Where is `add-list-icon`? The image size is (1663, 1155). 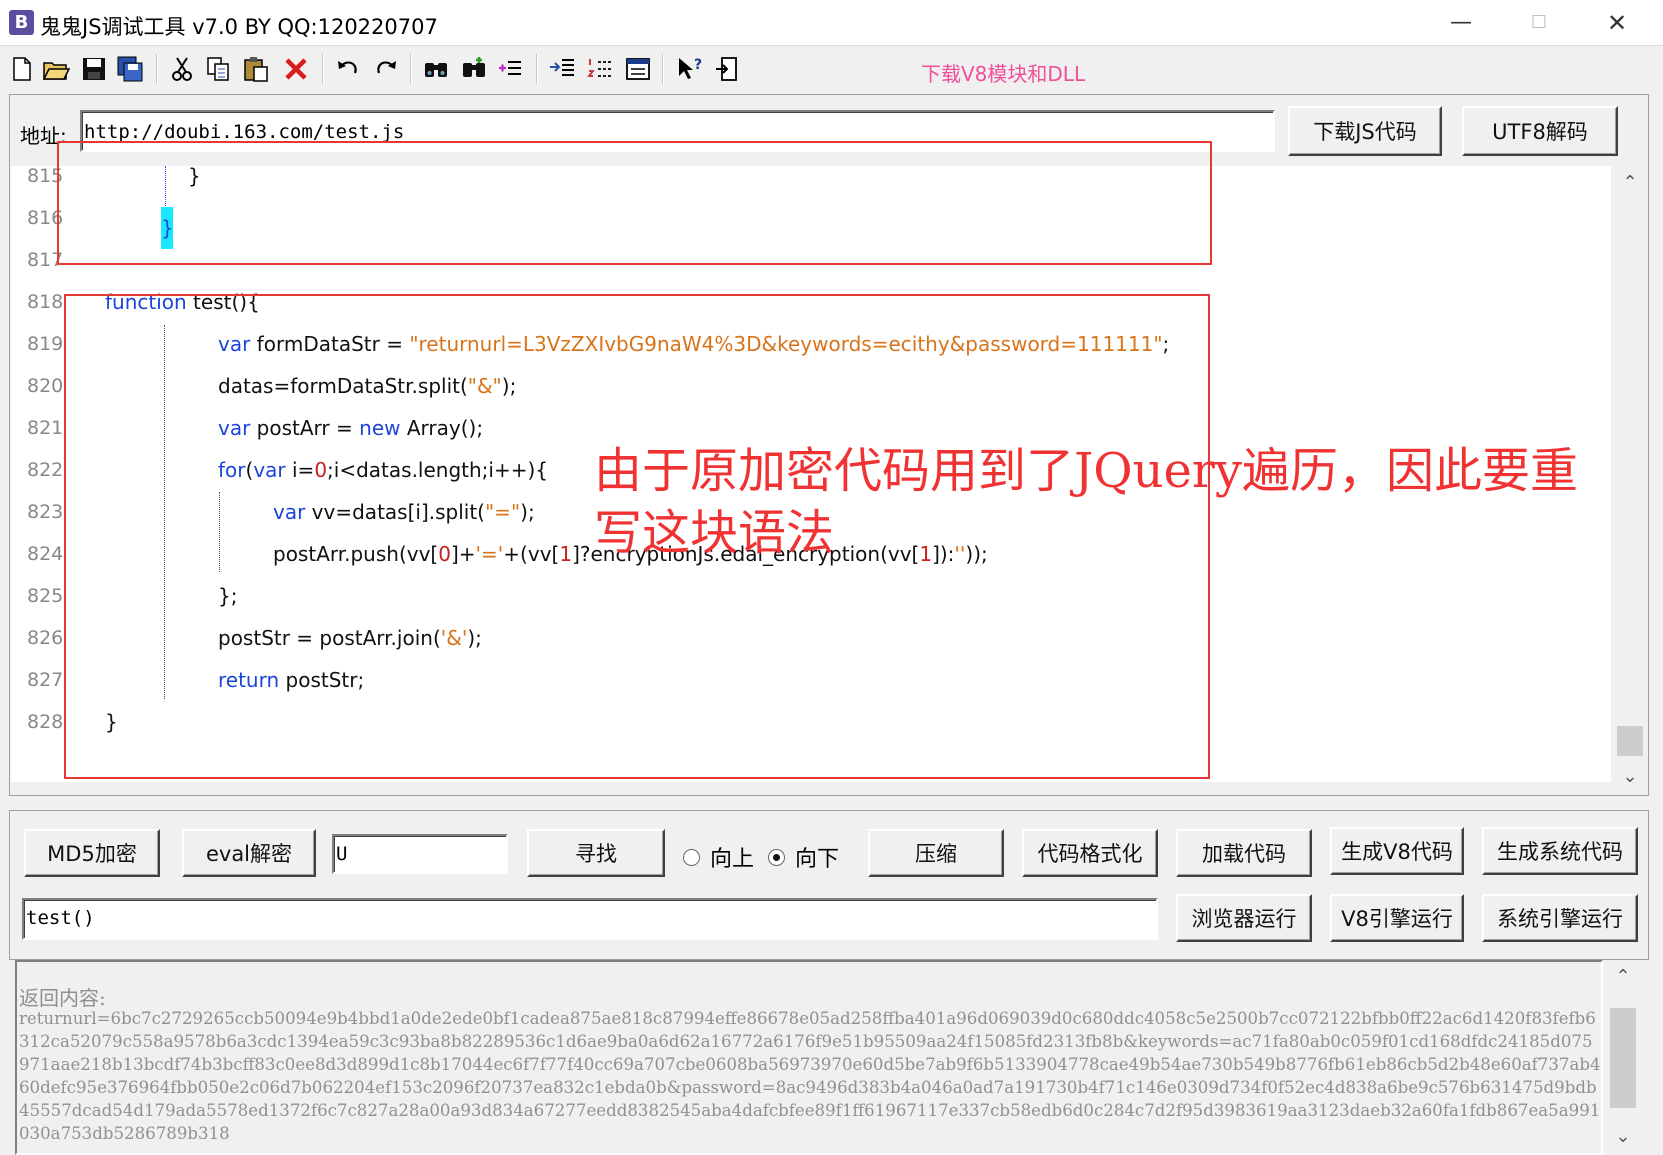
add-list-icon is located at coordinates (510, 69).